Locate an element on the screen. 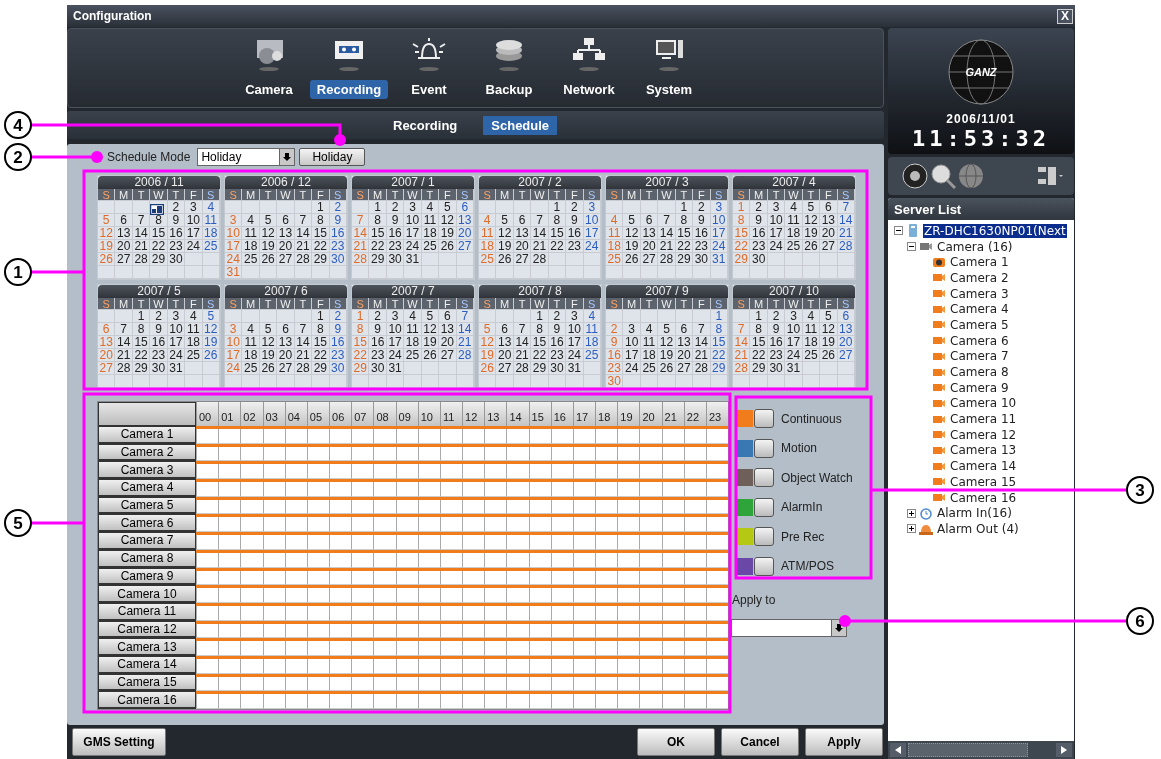  expand-icon is located at coordinates (911, 513).